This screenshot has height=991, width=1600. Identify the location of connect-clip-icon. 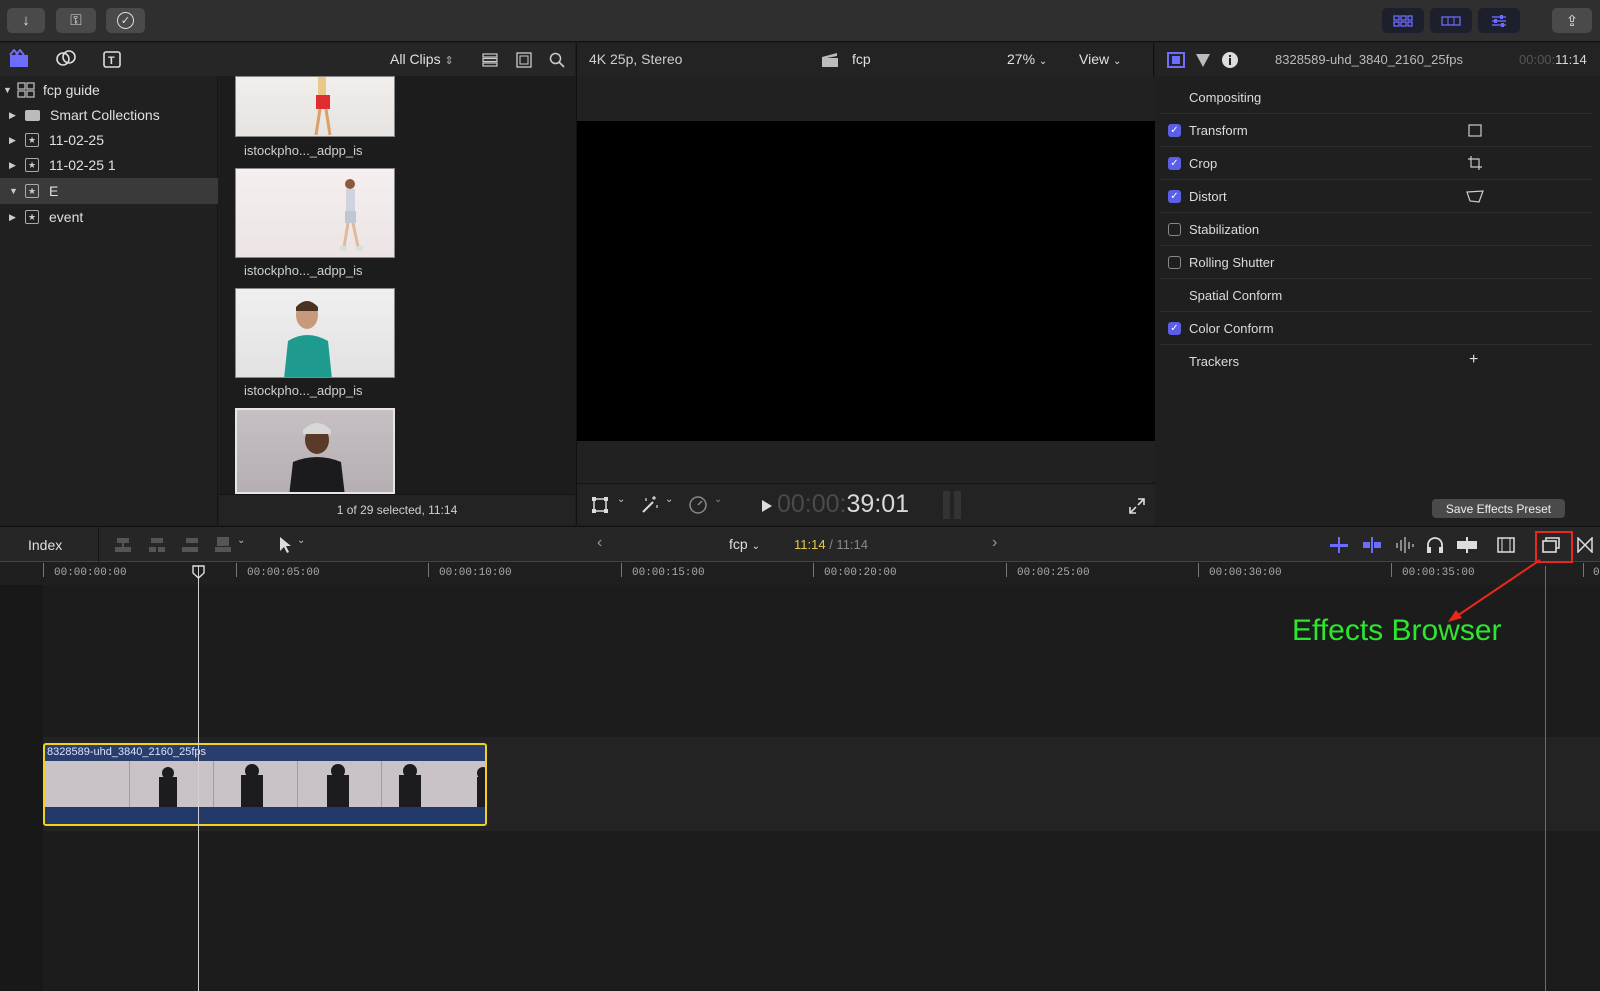
(123, 545).